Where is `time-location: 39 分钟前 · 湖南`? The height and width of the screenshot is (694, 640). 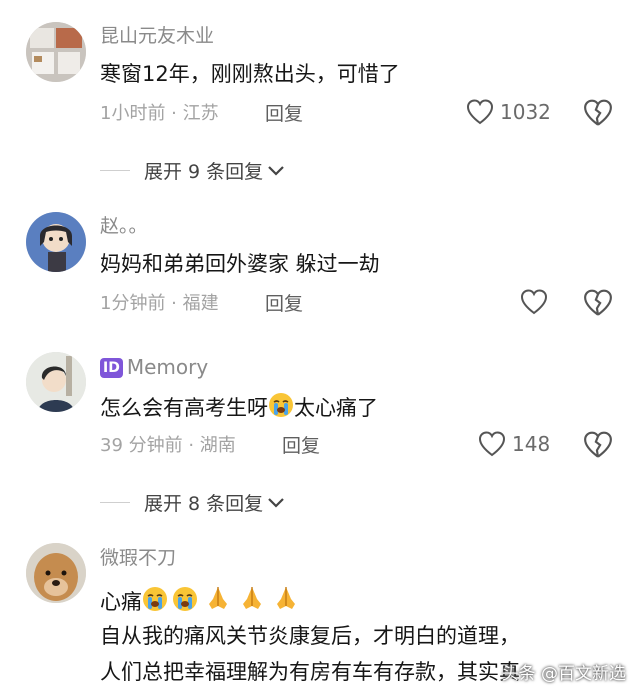 time-location: 39 分钟前 · 湖南 is located at coordinates (168, 445).